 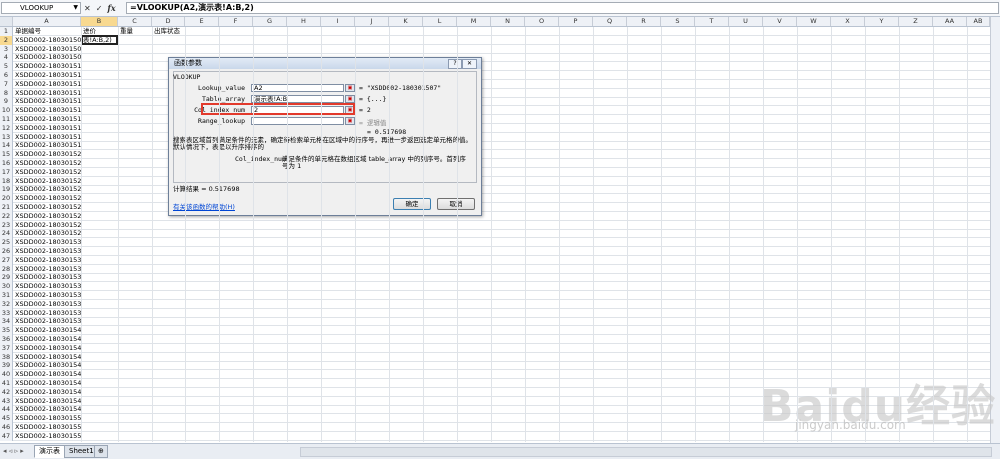 I want to click on cell: 单据编号, so click(x=47, y=31).